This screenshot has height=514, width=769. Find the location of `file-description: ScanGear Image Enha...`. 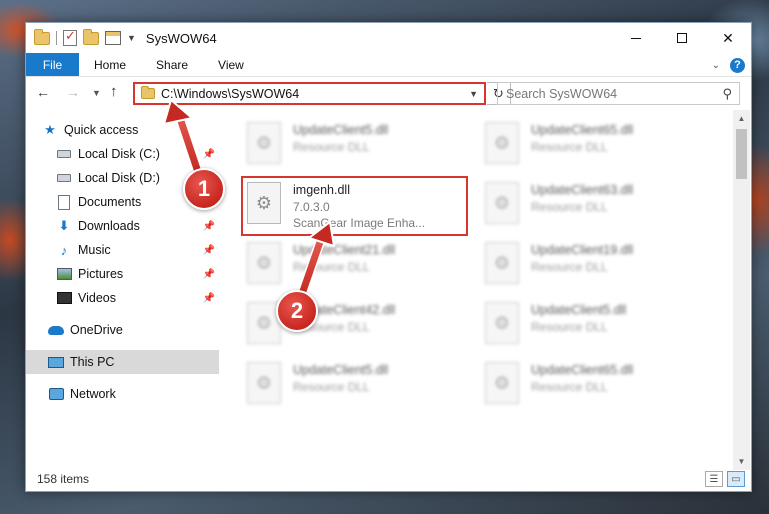

file-description: ScanGear Image Enha... is located at coordinates (359, 223).